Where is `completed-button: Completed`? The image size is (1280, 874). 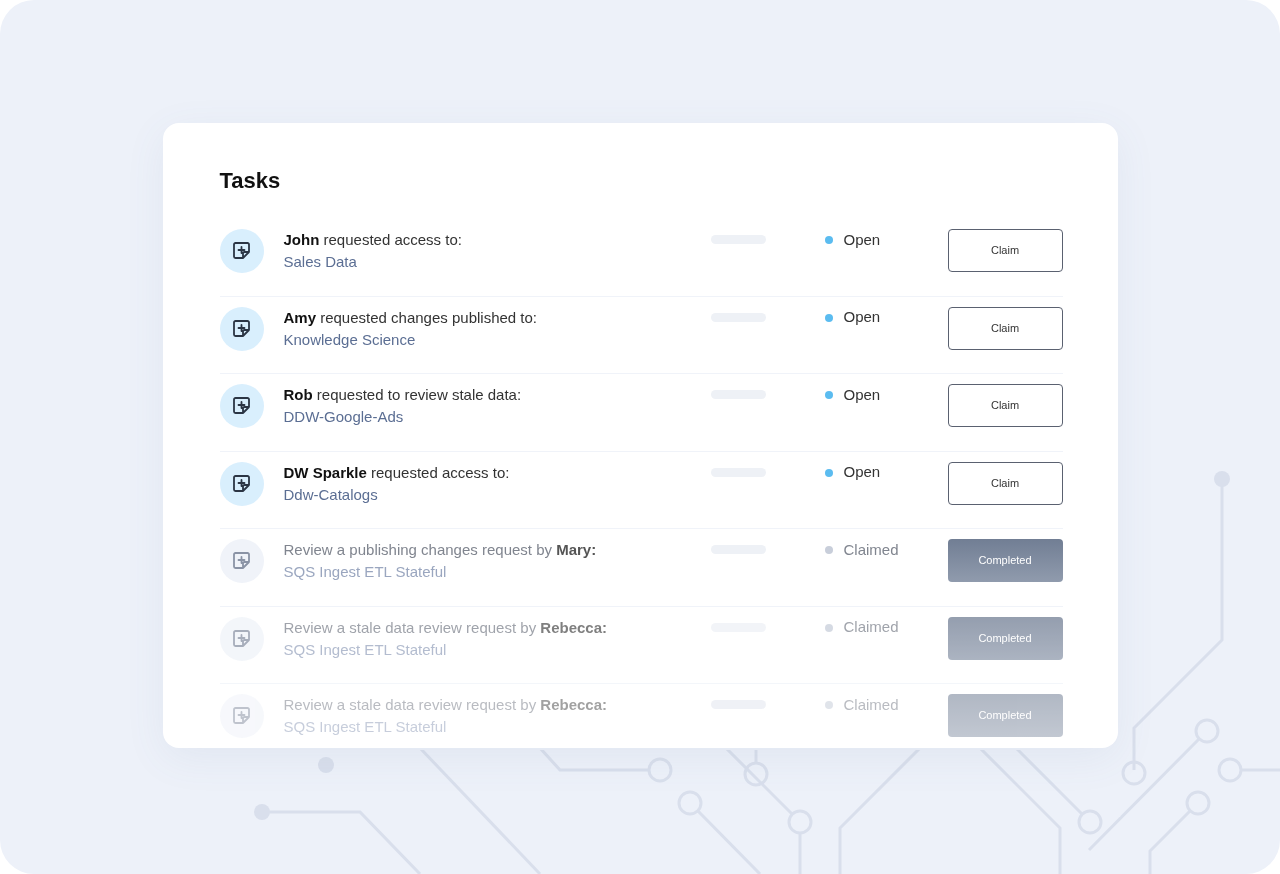
completed-button: Completed is located at coordinates (1005, 560).